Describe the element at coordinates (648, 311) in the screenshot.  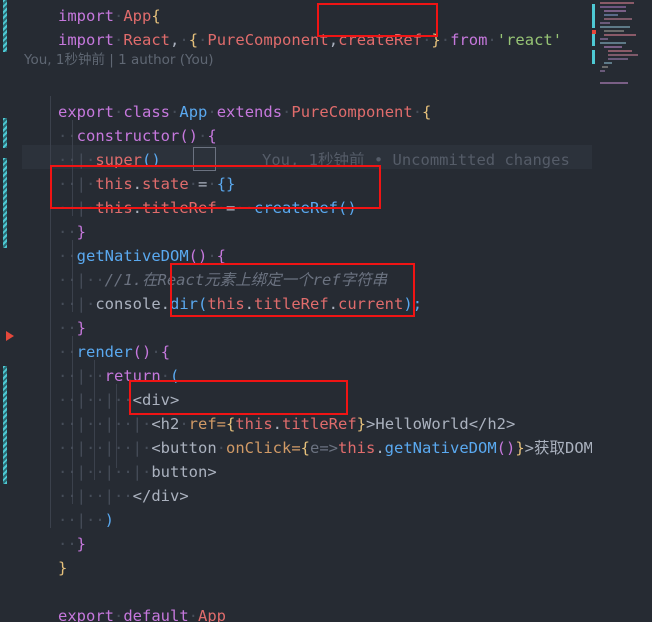
I see `editor-scrollbar` at that location.